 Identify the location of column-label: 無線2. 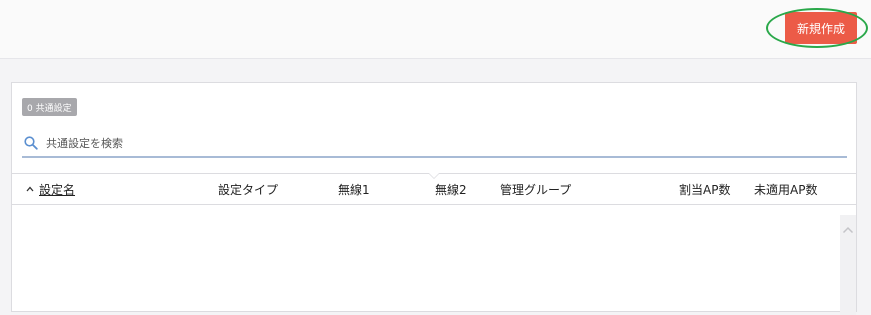
(451, 189).